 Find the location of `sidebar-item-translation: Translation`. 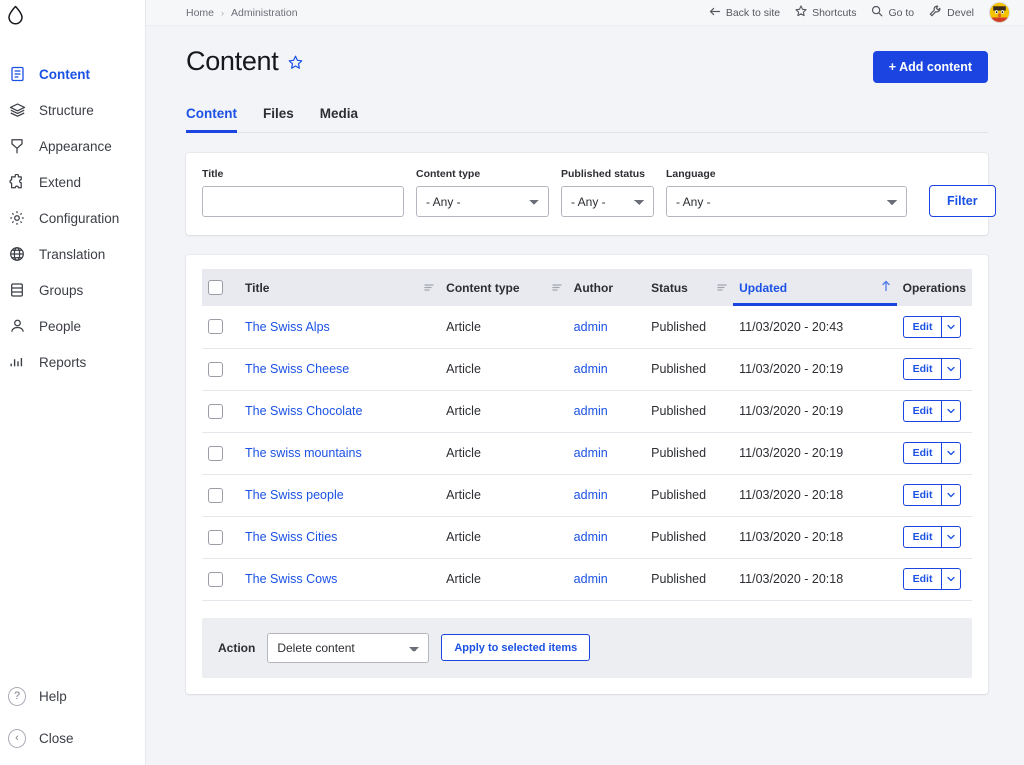

sidebar-item-translation: Translation is located at coordinates (72, 254).